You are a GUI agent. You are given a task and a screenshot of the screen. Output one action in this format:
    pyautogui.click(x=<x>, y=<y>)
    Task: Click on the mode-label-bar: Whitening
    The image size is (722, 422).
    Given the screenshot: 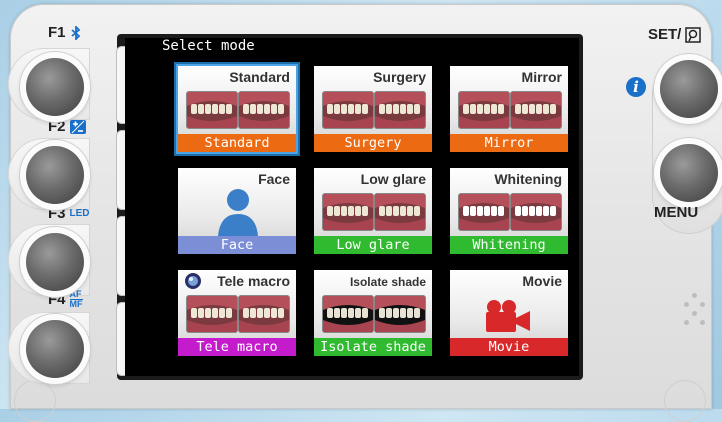 What is the action you would take?
    pyautogui.click(x=509, y=245)
    